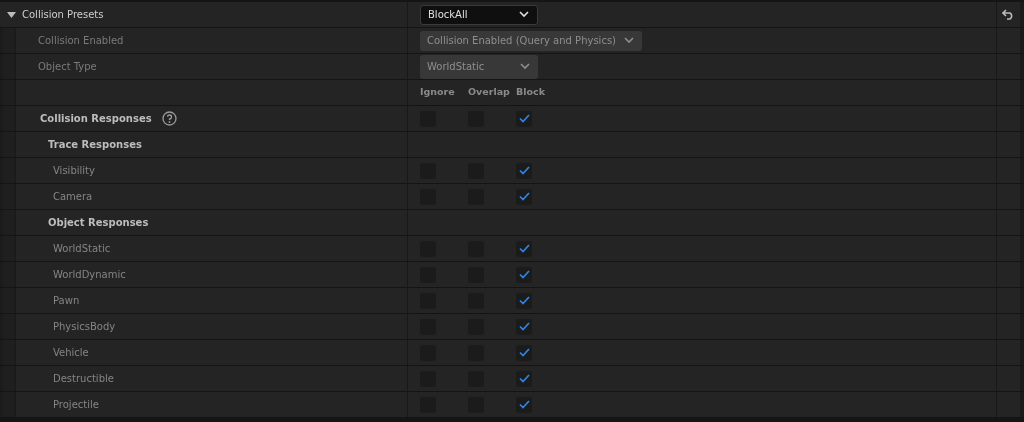 This screenshot has height=422, width=1024. Describe the element at coordinates (98, 223) in the screenshot. I see `group-label: Object Responses` at that location.